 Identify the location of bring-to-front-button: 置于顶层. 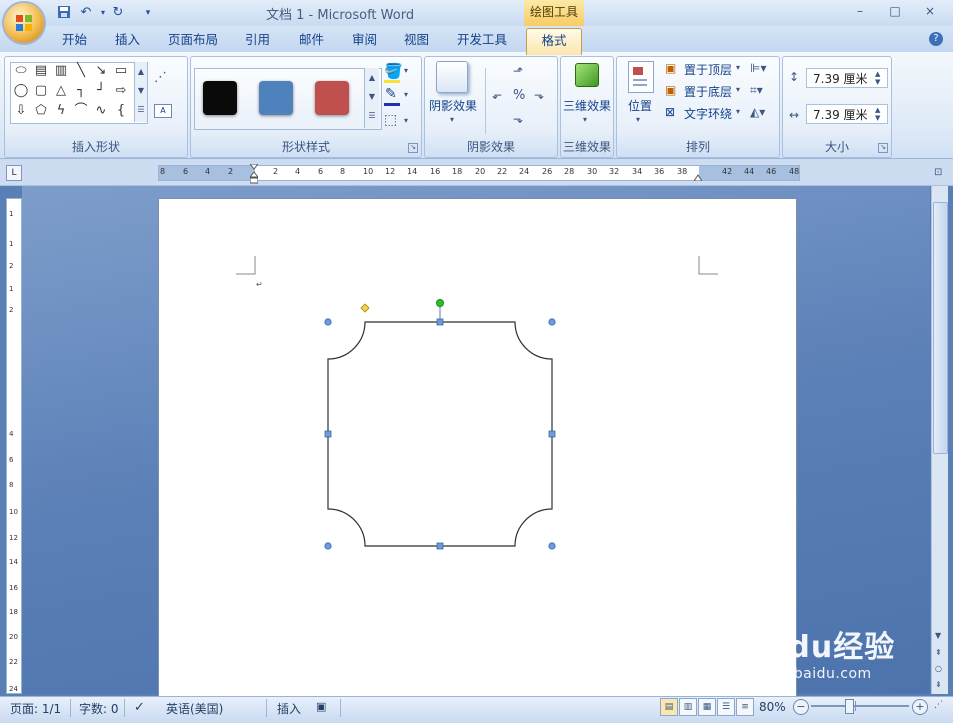
(708, 69).